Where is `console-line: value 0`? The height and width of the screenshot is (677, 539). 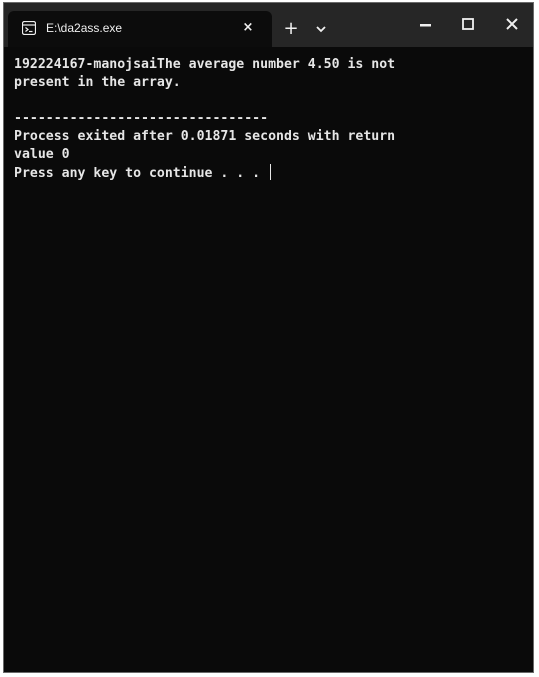
console-line: value 0 is located at coordinates (42, 154).